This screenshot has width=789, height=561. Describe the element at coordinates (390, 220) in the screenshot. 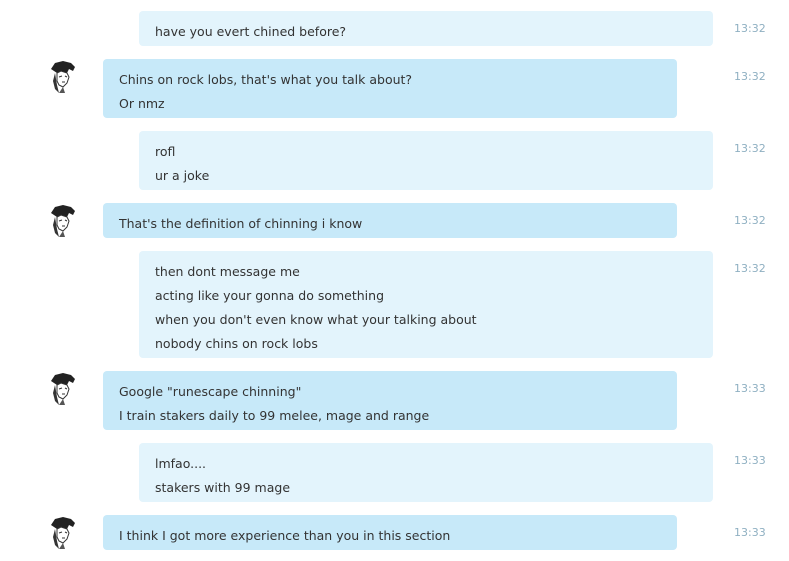

I see `message-bubble-incoming: That's the definition of chinning i know` at that location.